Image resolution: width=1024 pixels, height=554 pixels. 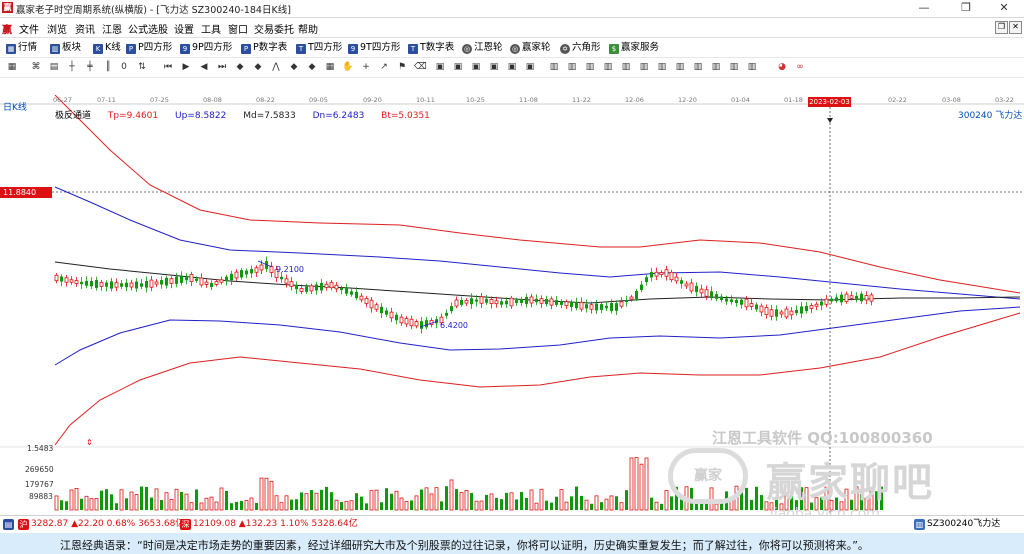 What do you see at coordinates (222, 67) in the screenshot?
I see `last-page-icon: ⏭` at bounding box center [222, 67].